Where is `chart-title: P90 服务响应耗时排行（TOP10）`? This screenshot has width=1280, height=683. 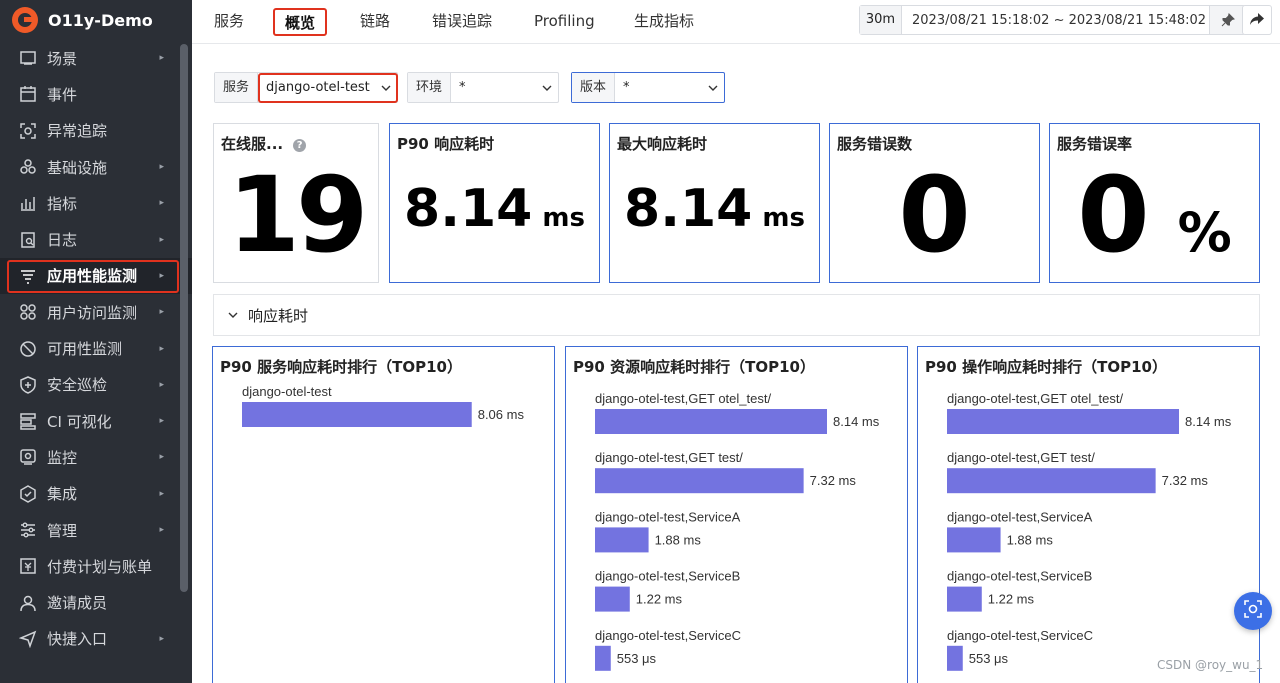 chart-title: P90 服务响应耗时排行（TOP10） is located at coordinates (341, 367).